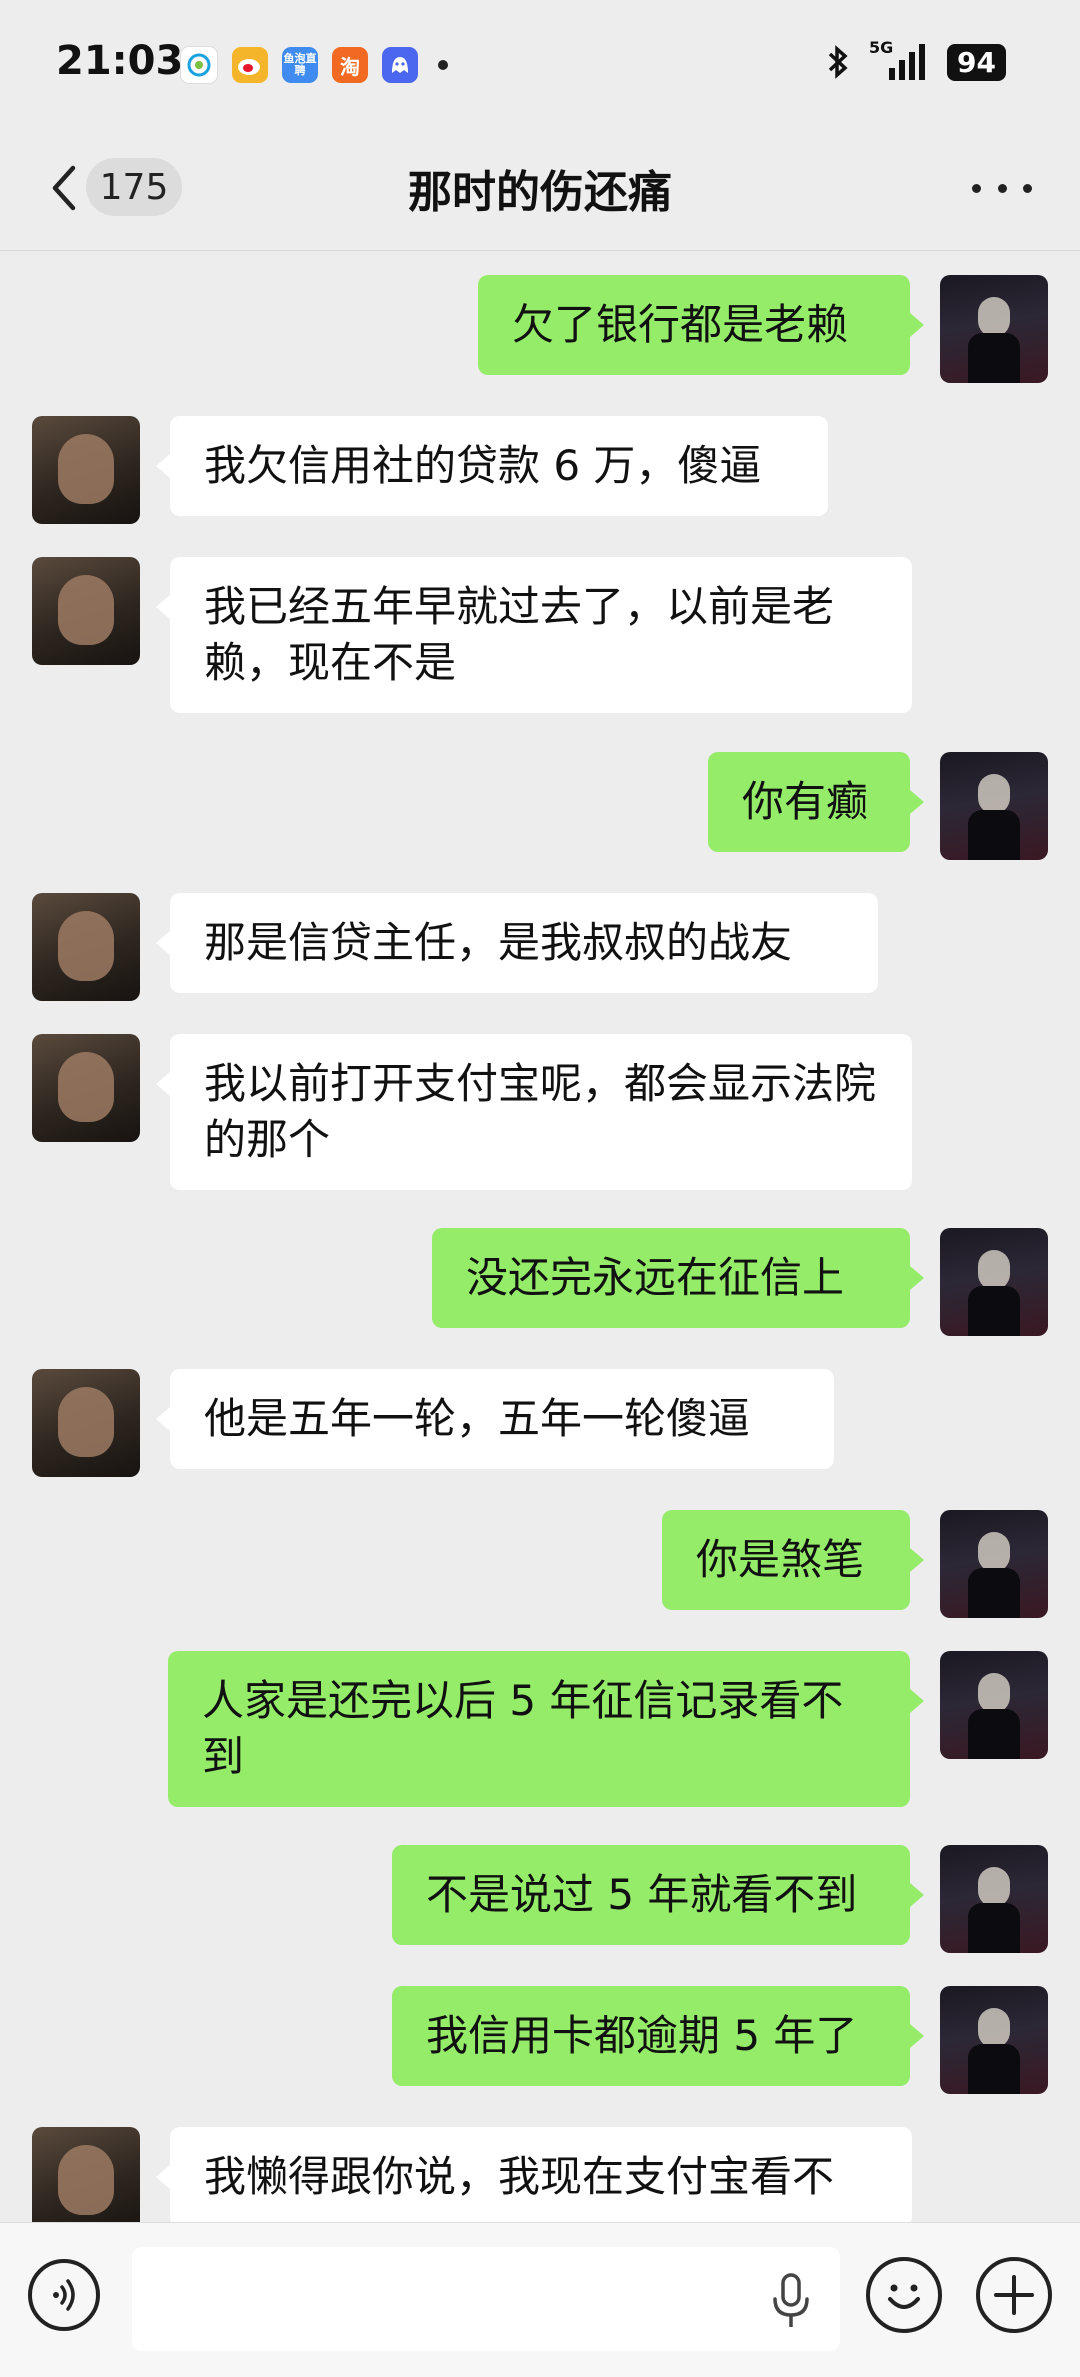 The height and width of the screenshot is (2377, 1080). Describe the element at coordinates (534, 635) in the screenshot. I see `incoming-message-bubble: 我已经五年早就过去了，以前是老赖，现在不是` at that location.